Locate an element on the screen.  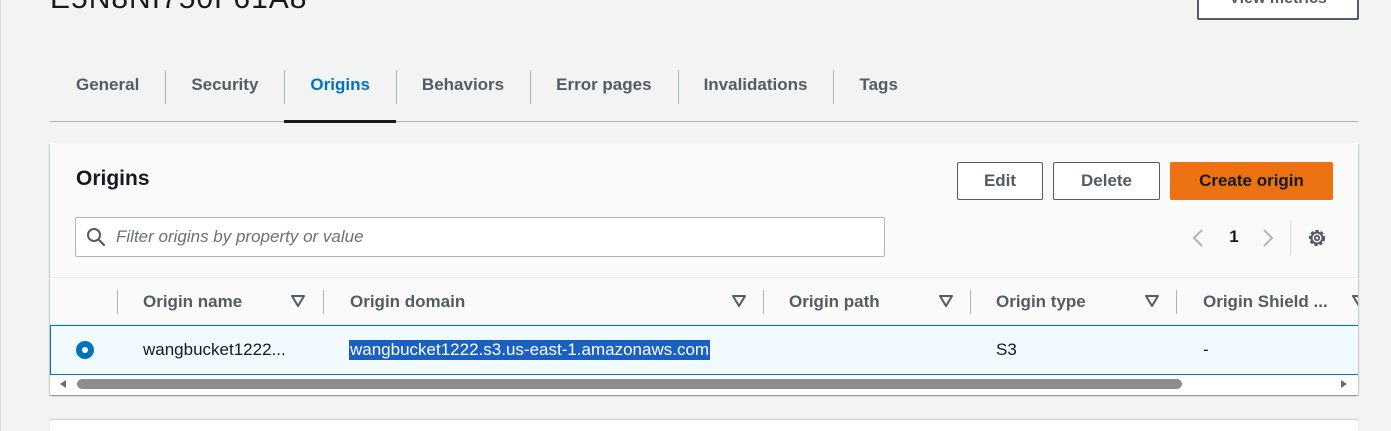
page-number: 1 is located at coordinates (1234, 237).